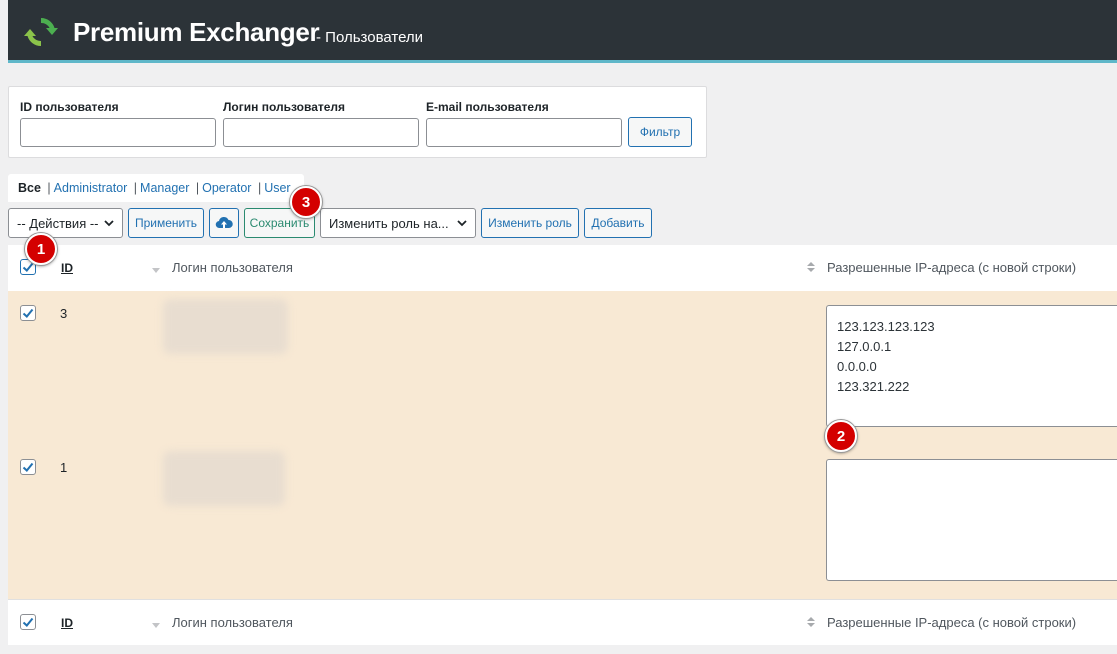 This screenshot has height=654, width=1117. I want to click on user-login-label: Логин пользователя, so click(284, 107).